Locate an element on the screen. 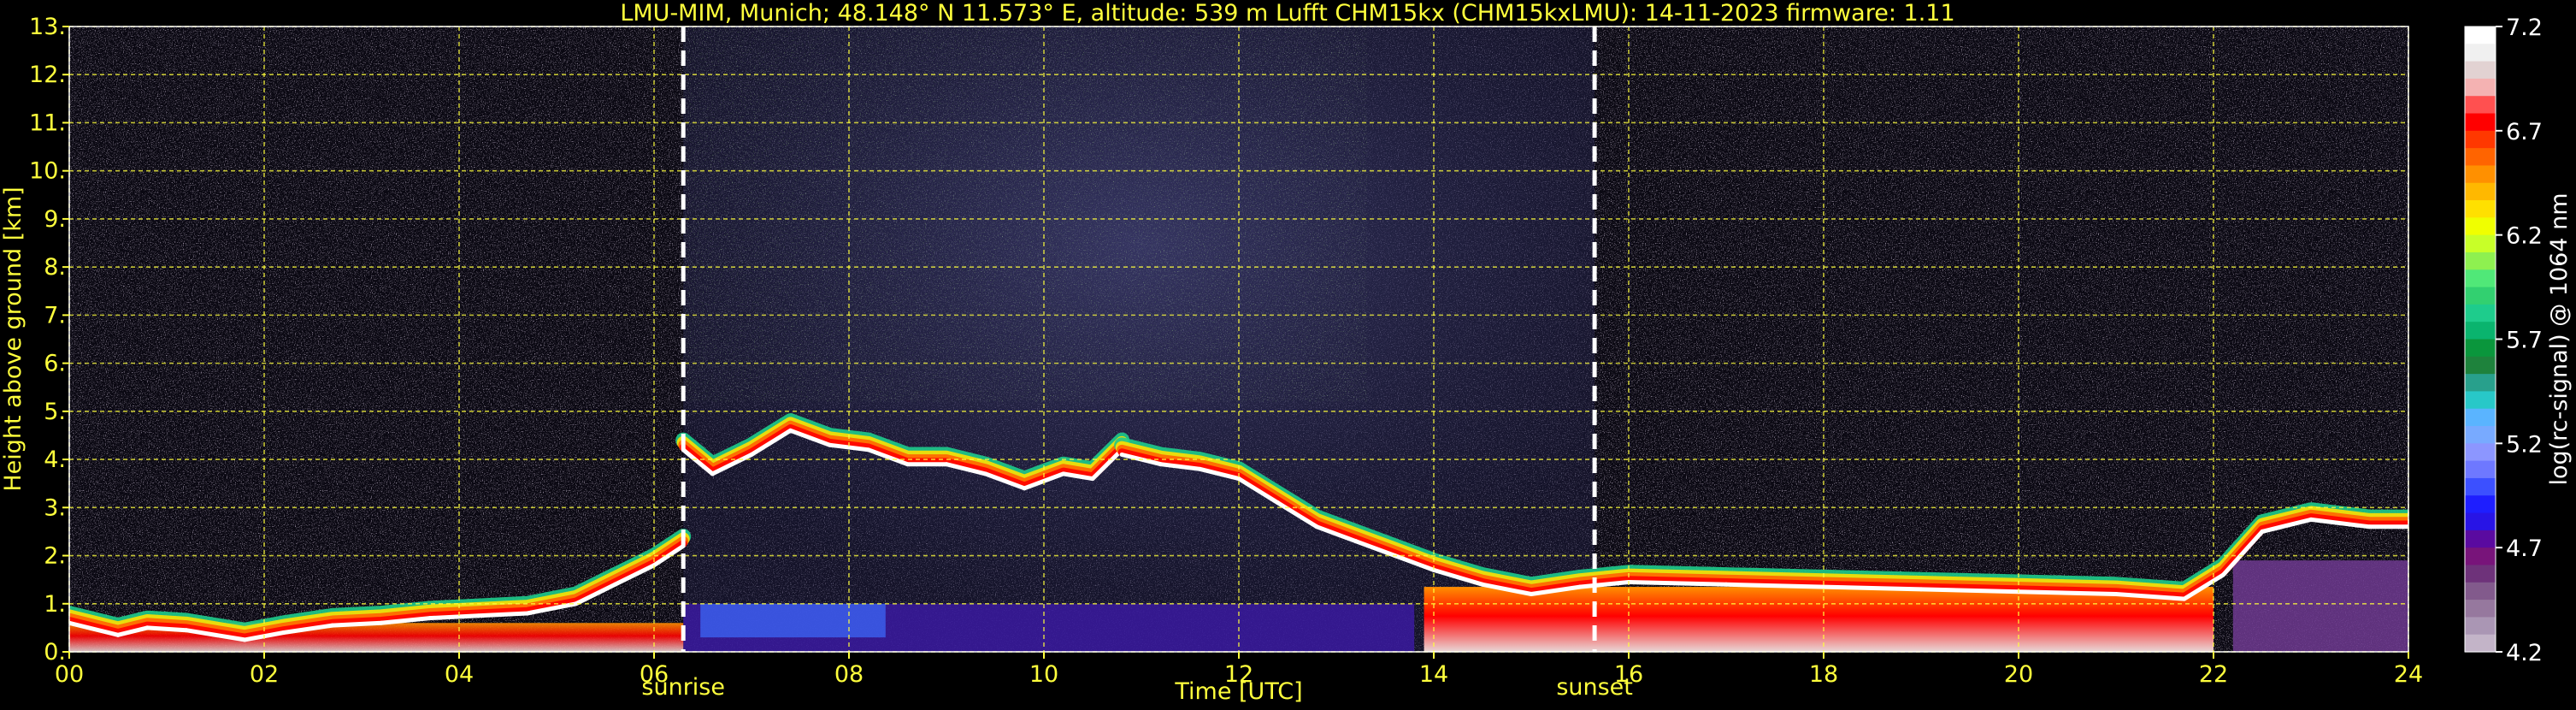  x-tick-label: 24 is located at coordinates (2408, 674).